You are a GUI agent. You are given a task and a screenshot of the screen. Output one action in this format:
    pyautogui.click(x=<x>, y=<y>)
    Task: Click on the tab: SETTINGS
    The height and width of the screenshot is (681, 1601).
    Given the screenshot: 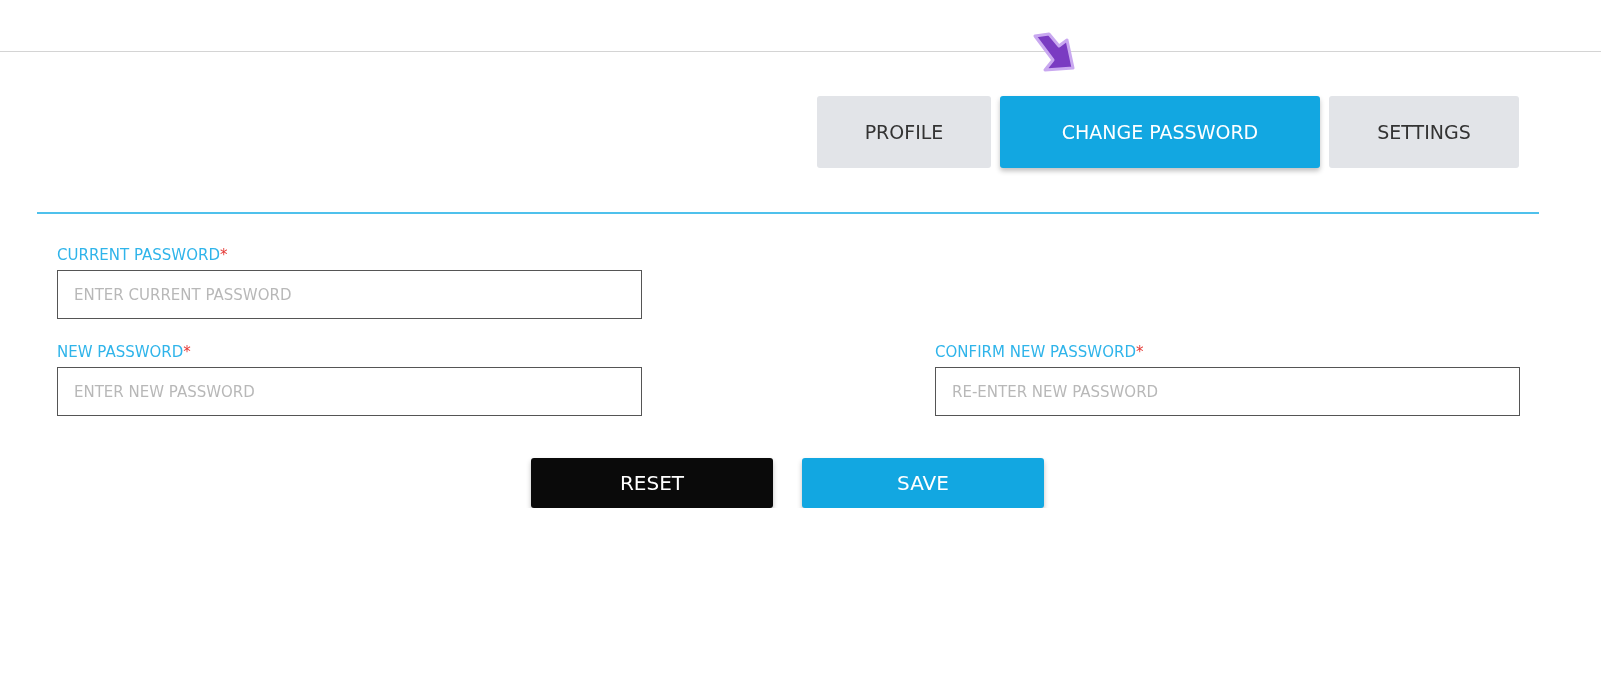 What is the action you would take?
    pyautogui.click(x=1424, y=132)
    